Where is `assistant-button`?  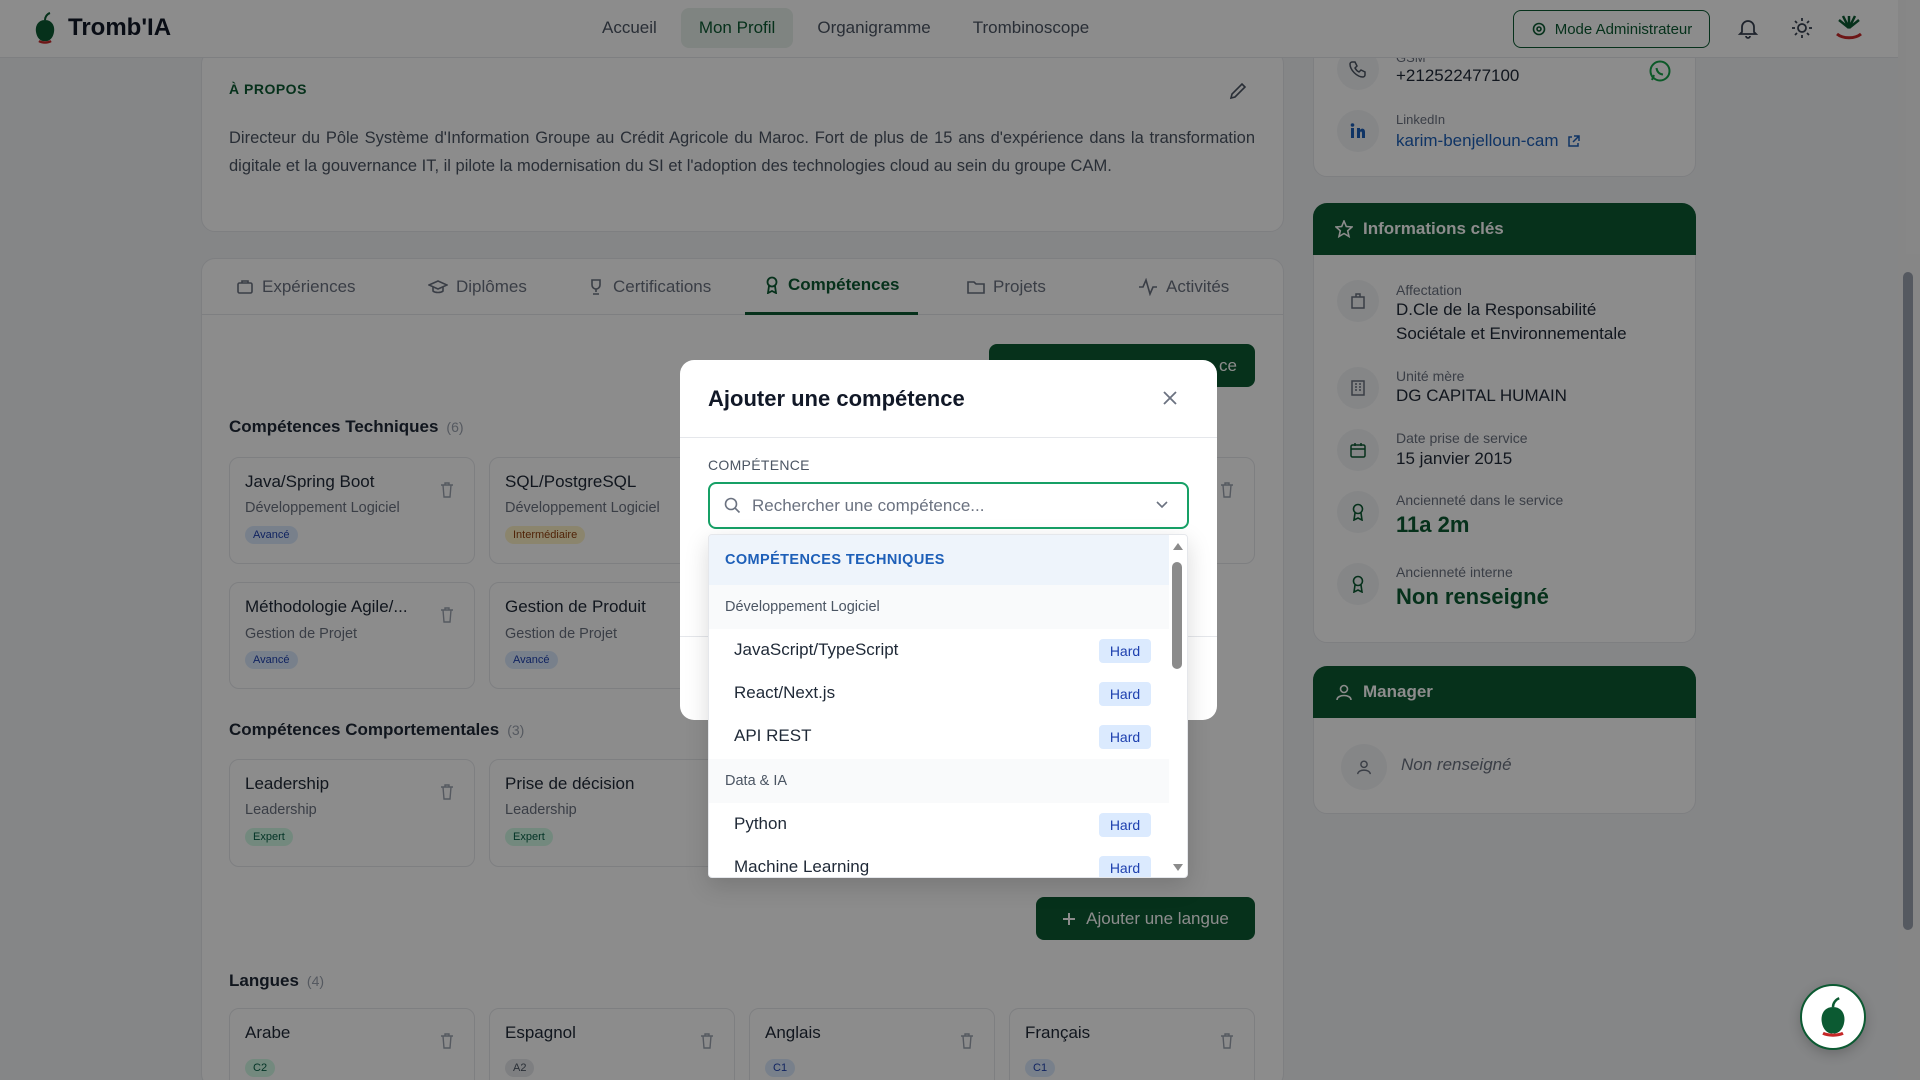 assistant-button is located at coordinates (1833, 1017).